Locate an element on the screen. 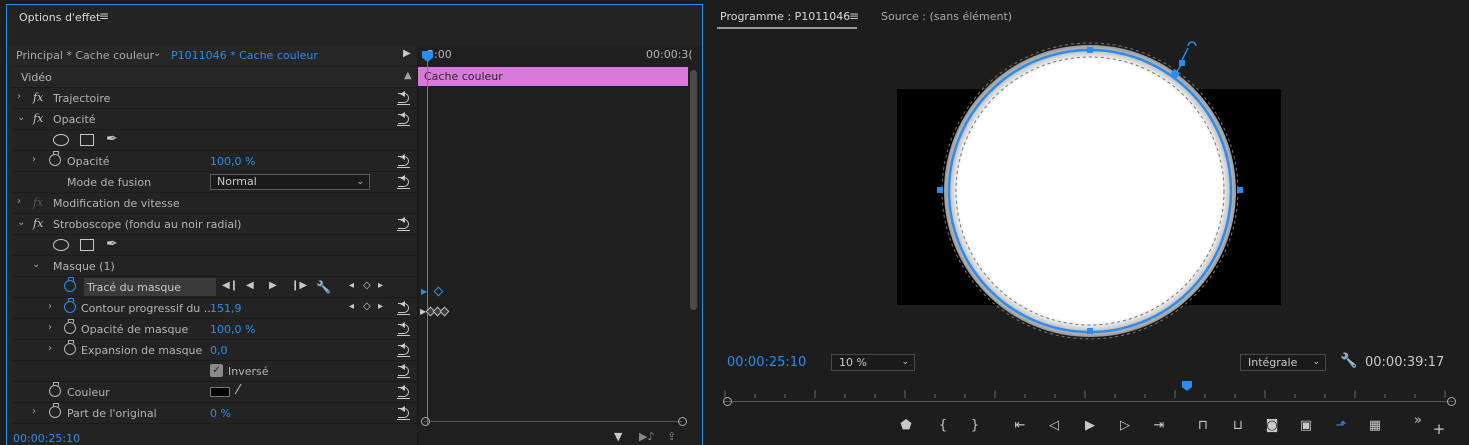 This screenshot has height=445, width=1469. effect-row-stroboscope: ⌄ fx Stroboscope (fondu au noir radial) is located at coordinates (214, 224).